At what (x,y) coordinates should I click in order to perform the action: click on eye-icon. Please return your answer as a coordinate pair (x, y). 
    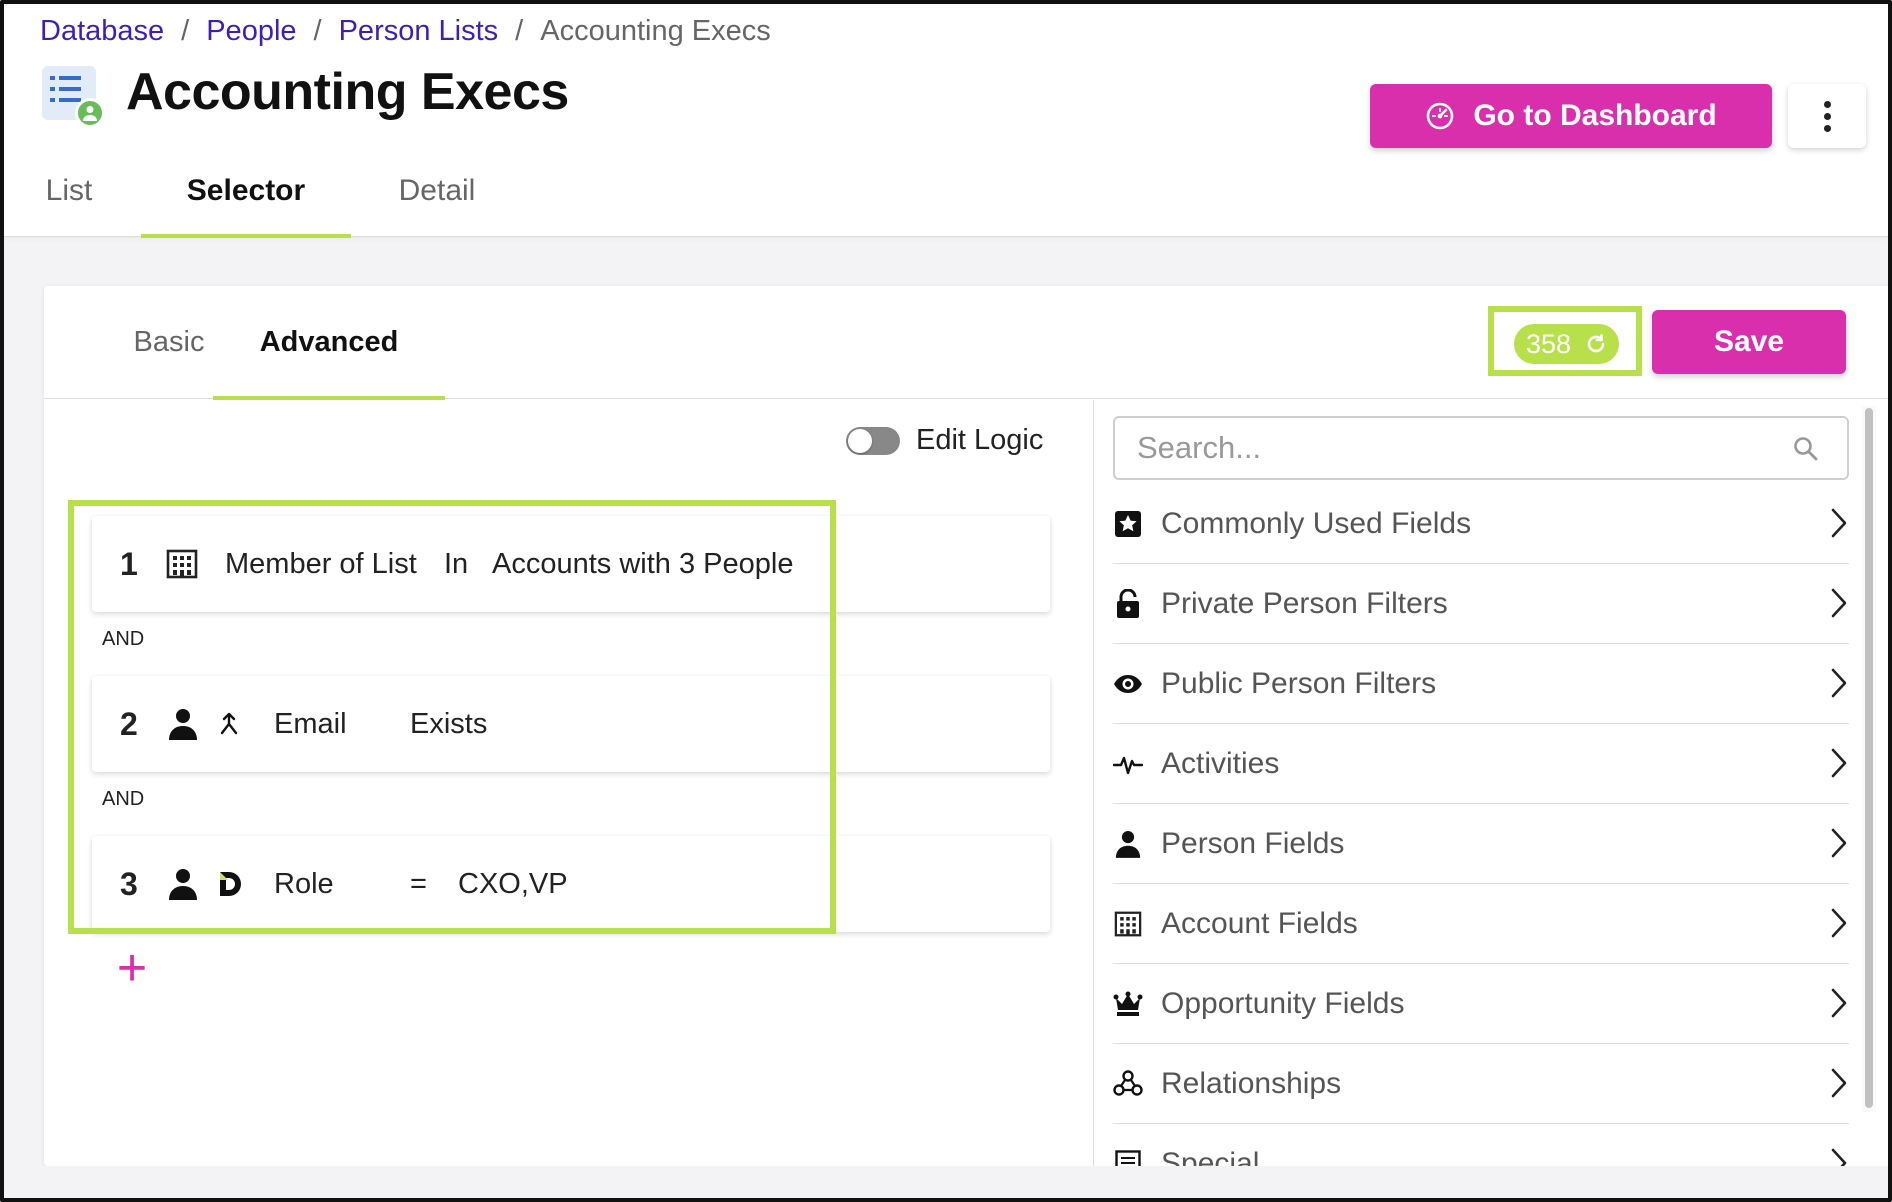
    Looking at the image, I should click on (1128, 684).